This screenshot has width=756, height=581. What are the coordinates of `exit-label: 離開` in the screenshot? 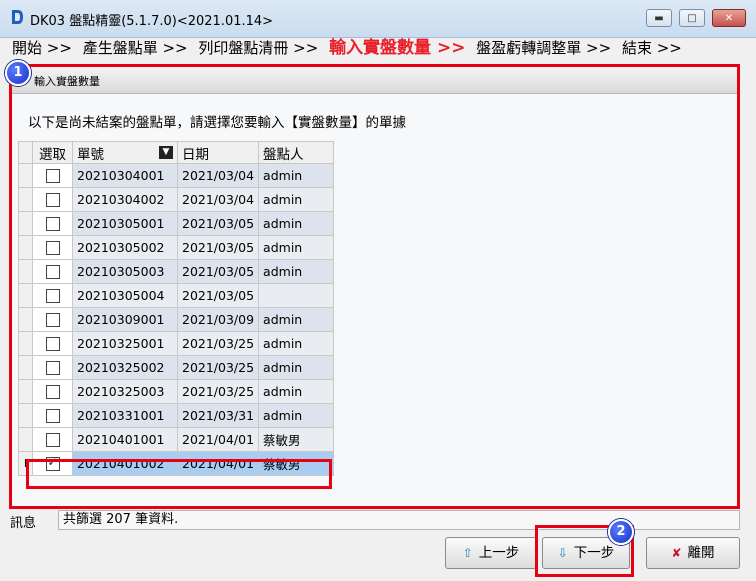 It's located at (701, 553).